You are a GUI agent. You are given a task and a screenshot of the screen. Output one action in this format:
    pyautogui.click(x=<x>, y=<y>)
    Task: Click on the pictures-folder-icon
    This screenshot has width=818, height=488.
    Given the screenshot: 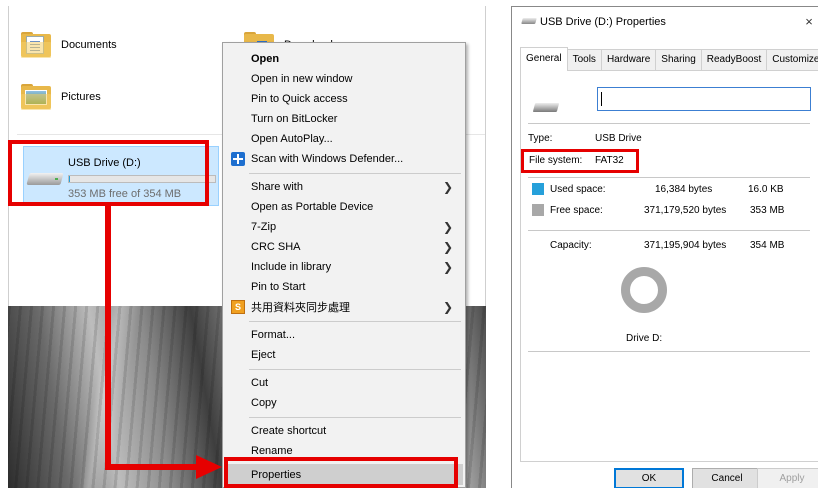 What is the action you would take?
    pyautogui.click(x=36, y=97)
    